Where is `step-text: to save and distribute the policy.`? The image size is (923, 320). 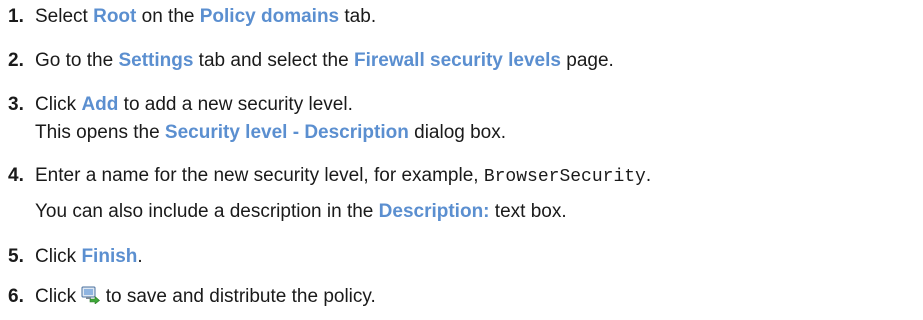 step-text: to save and distribute the policy. is located at coordinates (238, 296).